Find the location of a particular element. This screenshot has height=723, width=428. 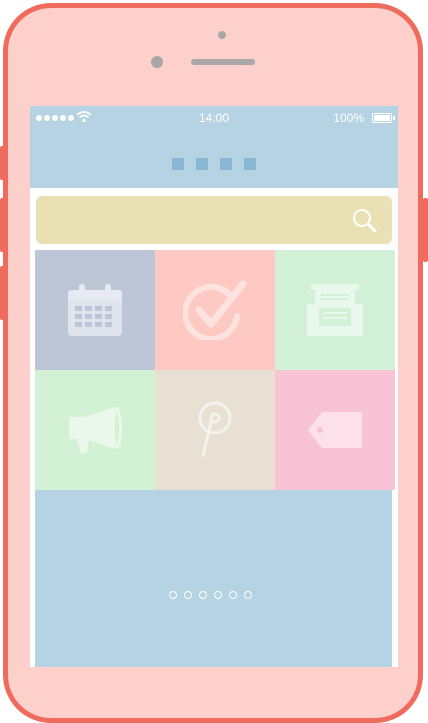

page-indicator is located at coordinates (214, 164).